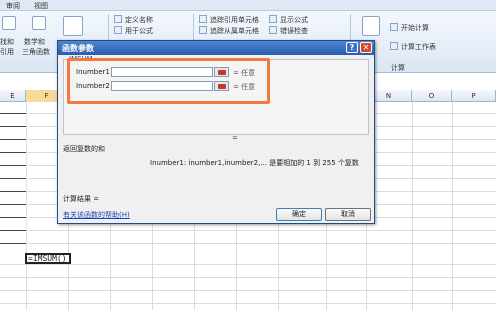 This screenshot has height=310, width=496. What do you see at coordinates (118, 30) in the screenshot?
I see `use-in-formula-icon` at bounding box center [118, 30].